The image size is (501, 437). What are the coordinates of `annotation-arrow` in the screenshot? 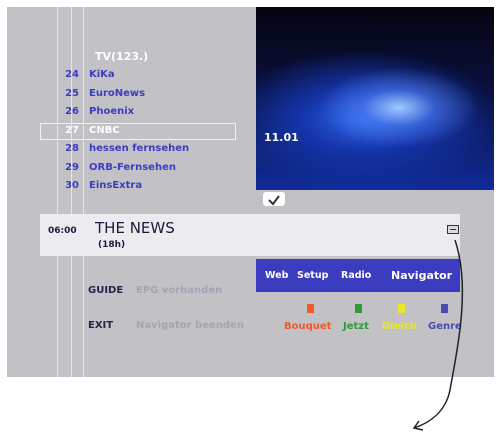 It's located at (438, 335).